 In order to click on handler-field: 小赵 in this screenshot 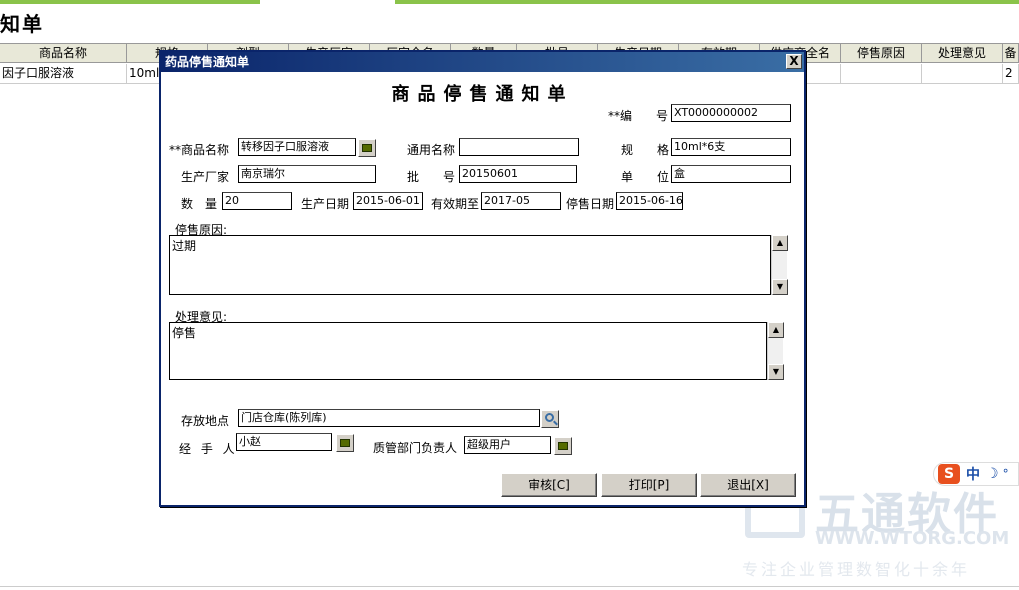, I will do `click(284, 442)`.